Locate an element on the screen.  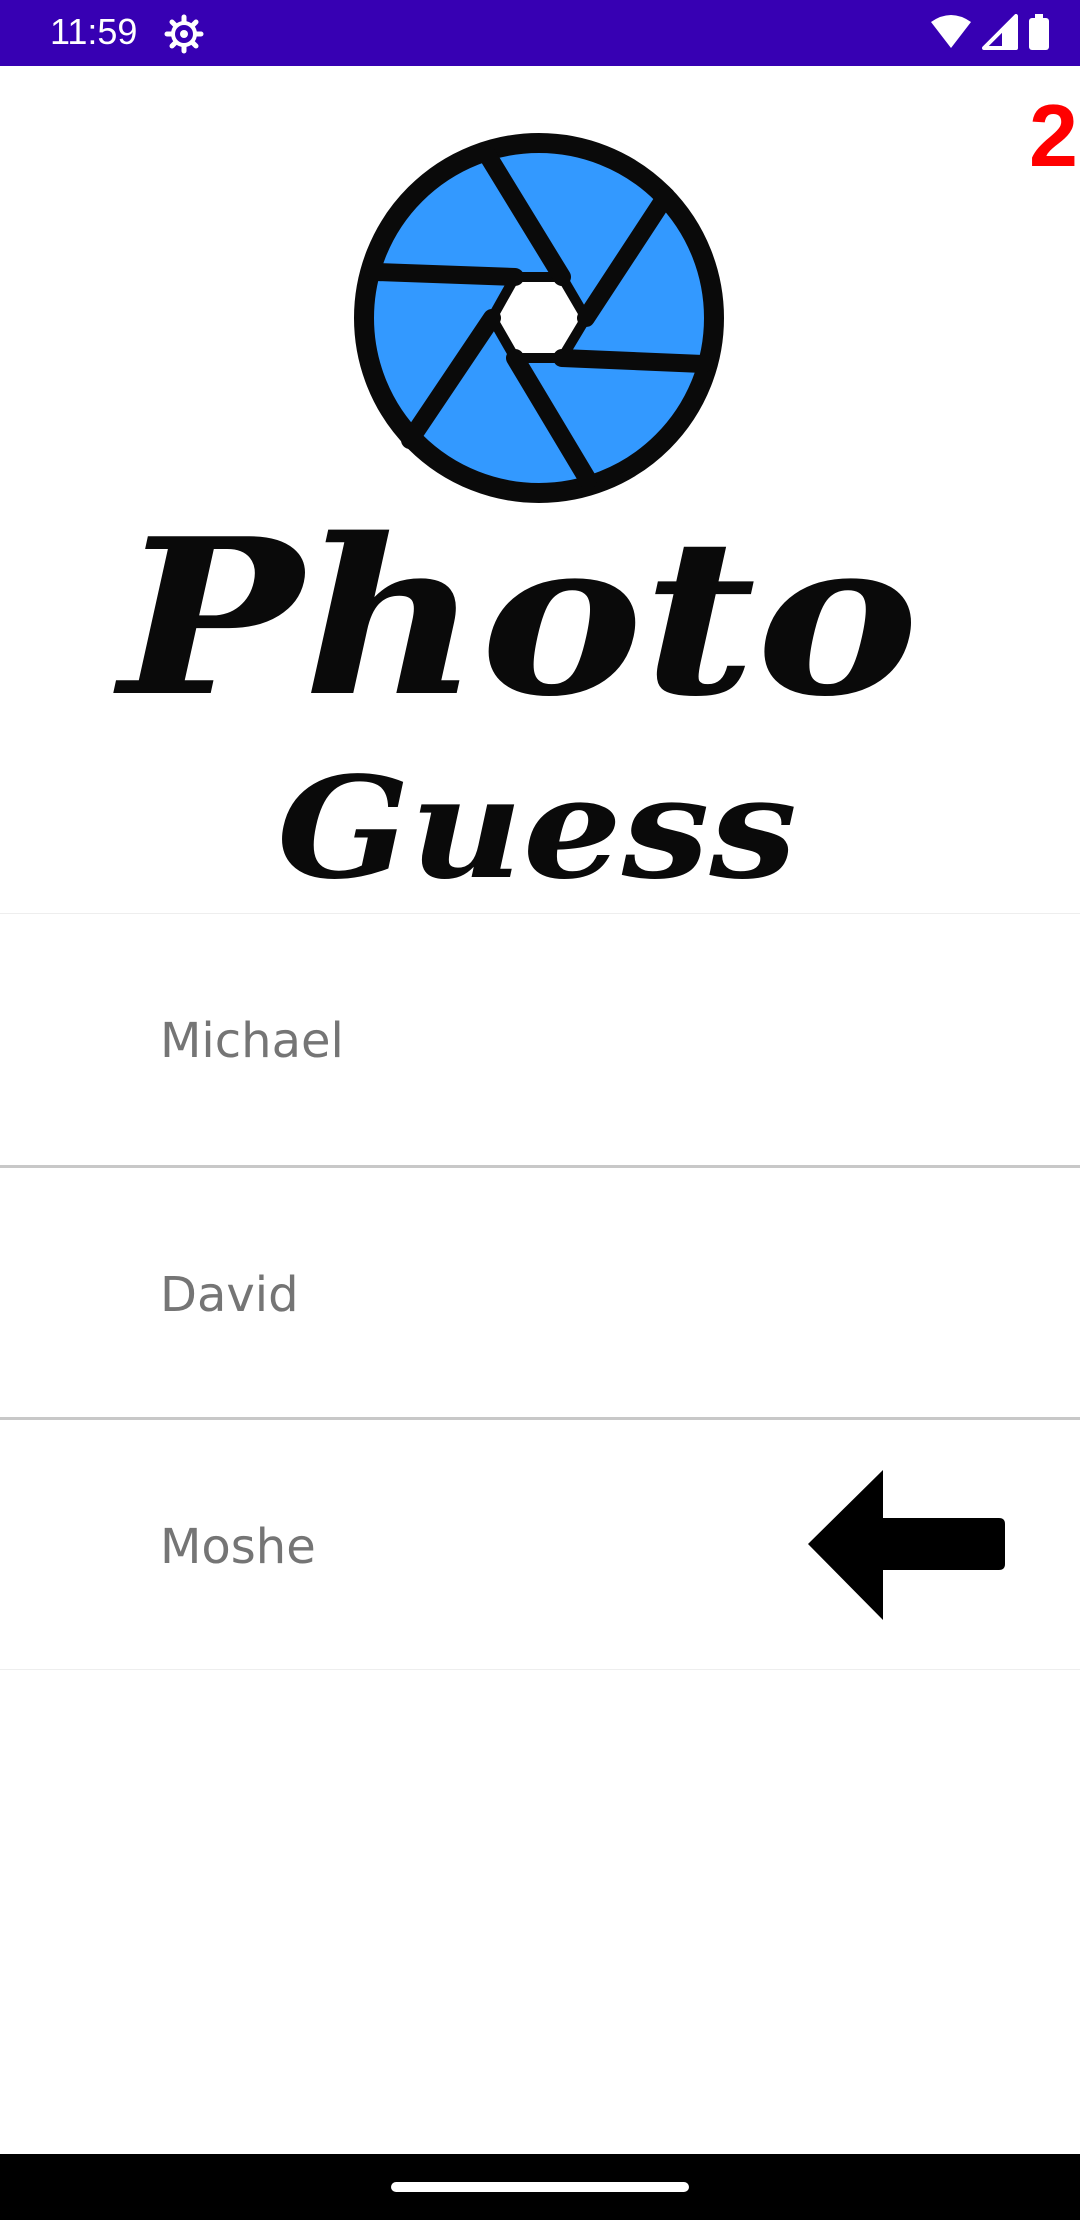
settings-icon is located at coordinates (184, 34).